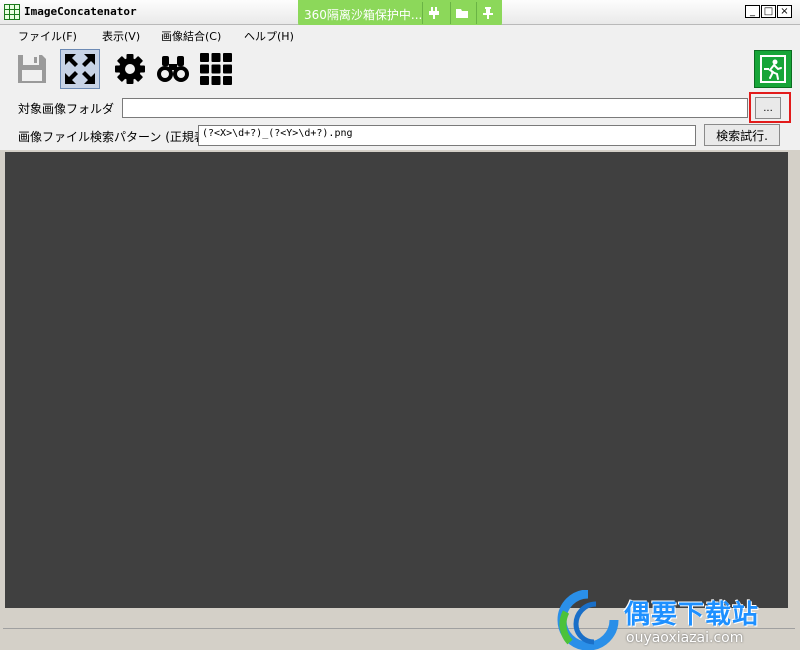 The image size is (800, 650). What do you see at coordinates (752, 11) in the screenshot?
I see `minimize-button: _` at bounding box center [752, 11].